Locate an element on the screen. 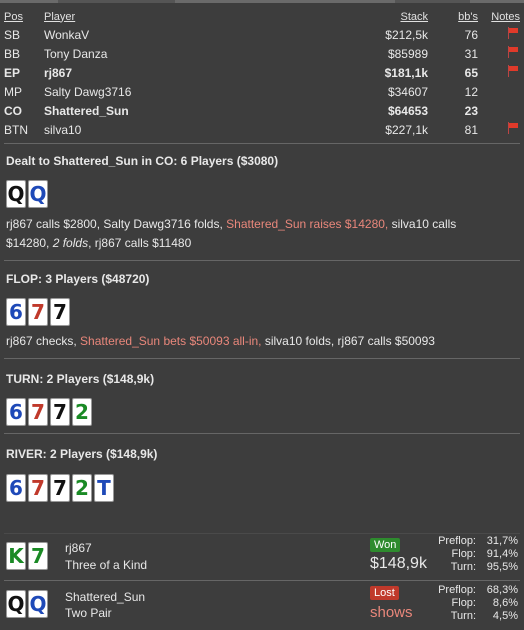 This screenshot has height=630, width=524. card-diamond: T is located at coordinates (104, 488).